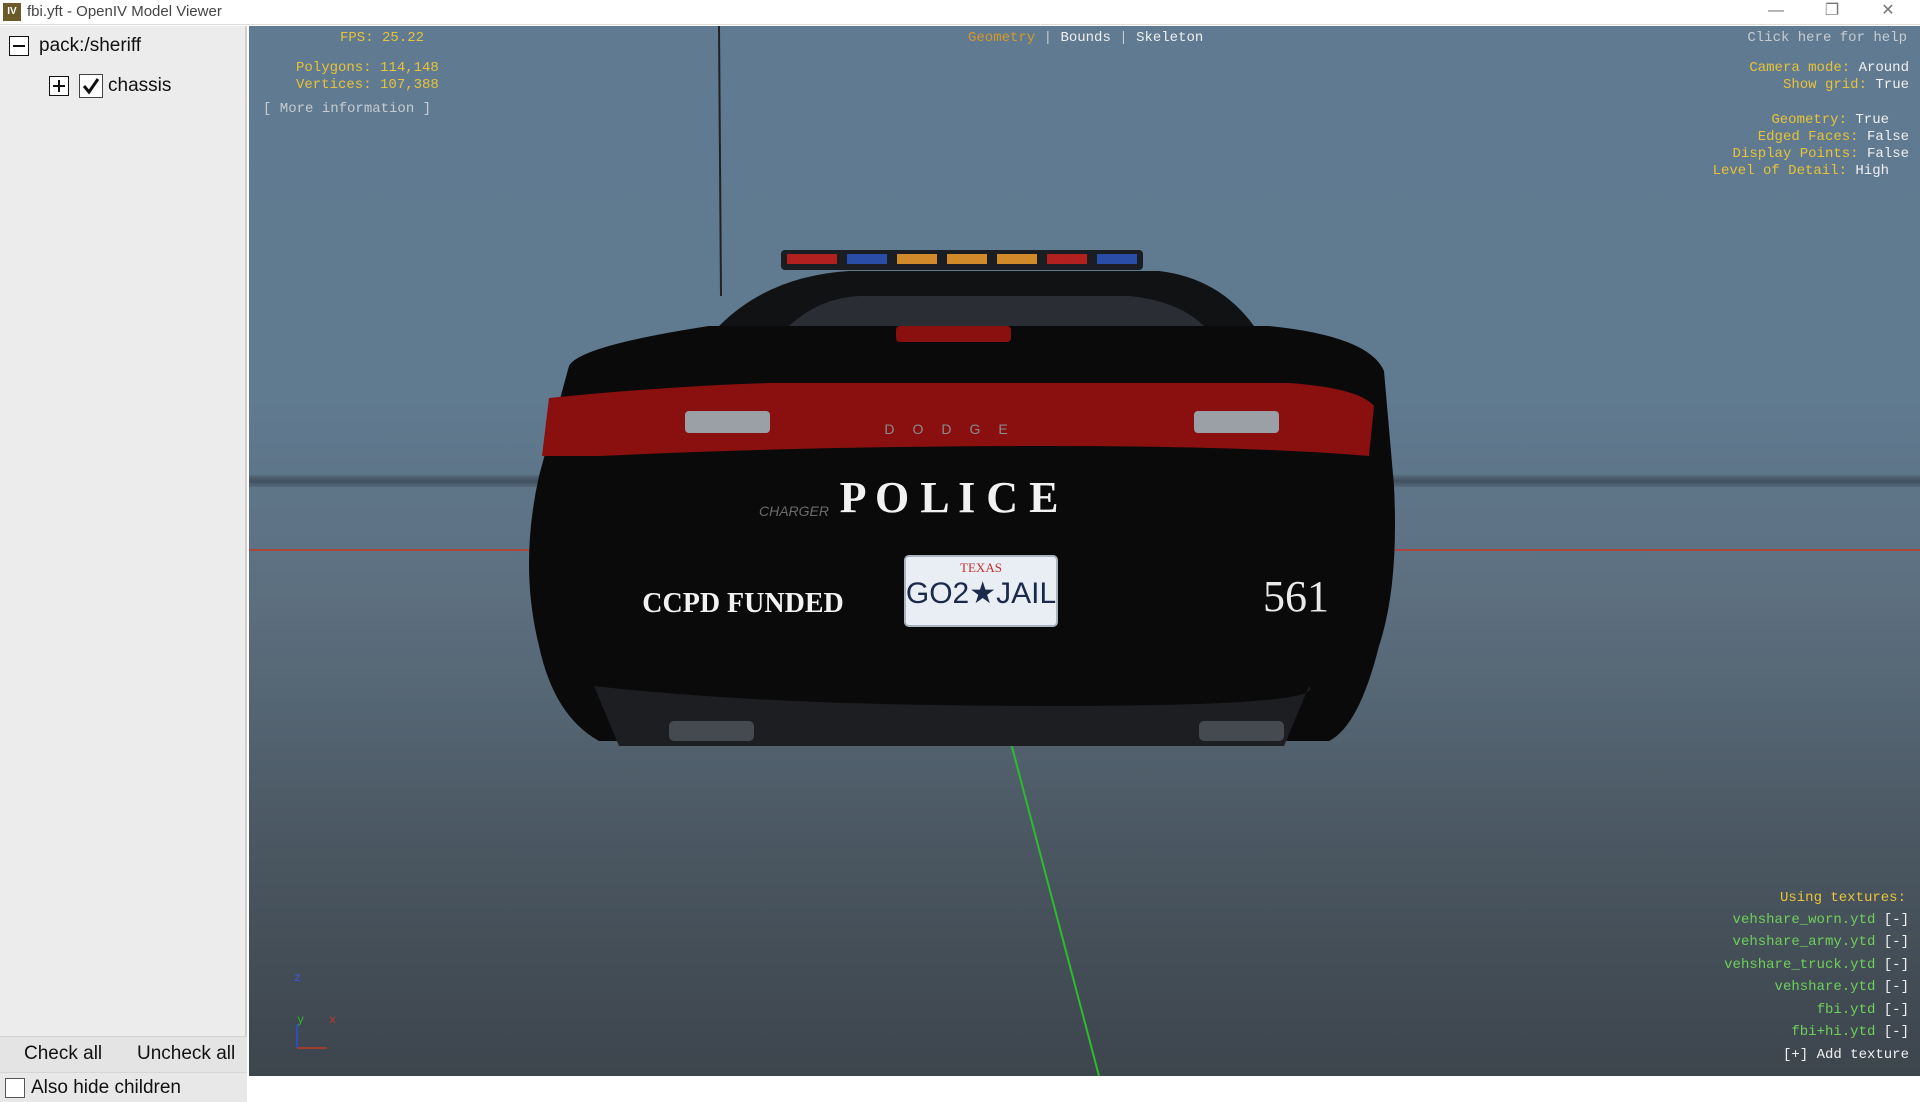 The width and height of the screenshot is (1920, 1102). I want to click on police-text: P O L I C E, so click(949, 497).